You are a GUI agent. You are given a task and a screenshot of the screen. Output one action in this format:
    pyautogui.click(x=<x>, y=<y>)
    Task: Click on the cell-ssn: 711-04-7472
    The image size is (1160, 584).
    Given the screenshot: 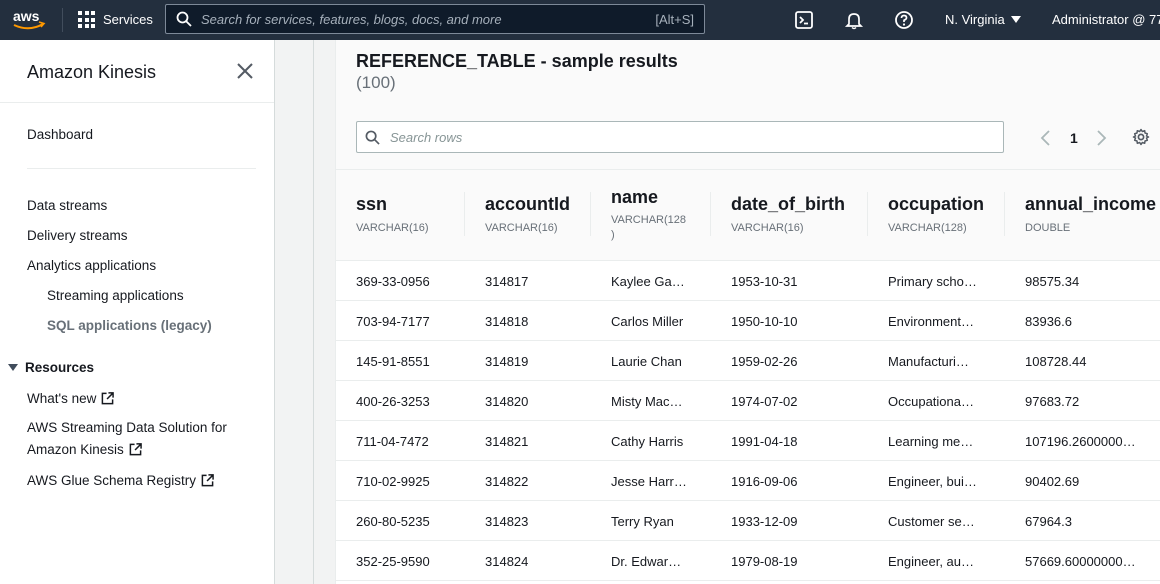 What is the action you would take?
    pyautogui.click(x=392, y=441)
    